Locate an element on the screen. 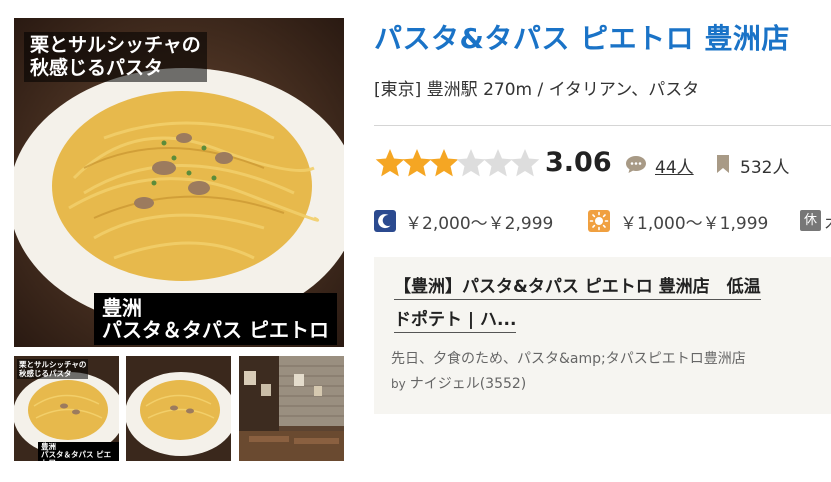 Image resolution: width=831 pixels, height=482 pixels. interior-photo-image is located at coordinates (291, 408).